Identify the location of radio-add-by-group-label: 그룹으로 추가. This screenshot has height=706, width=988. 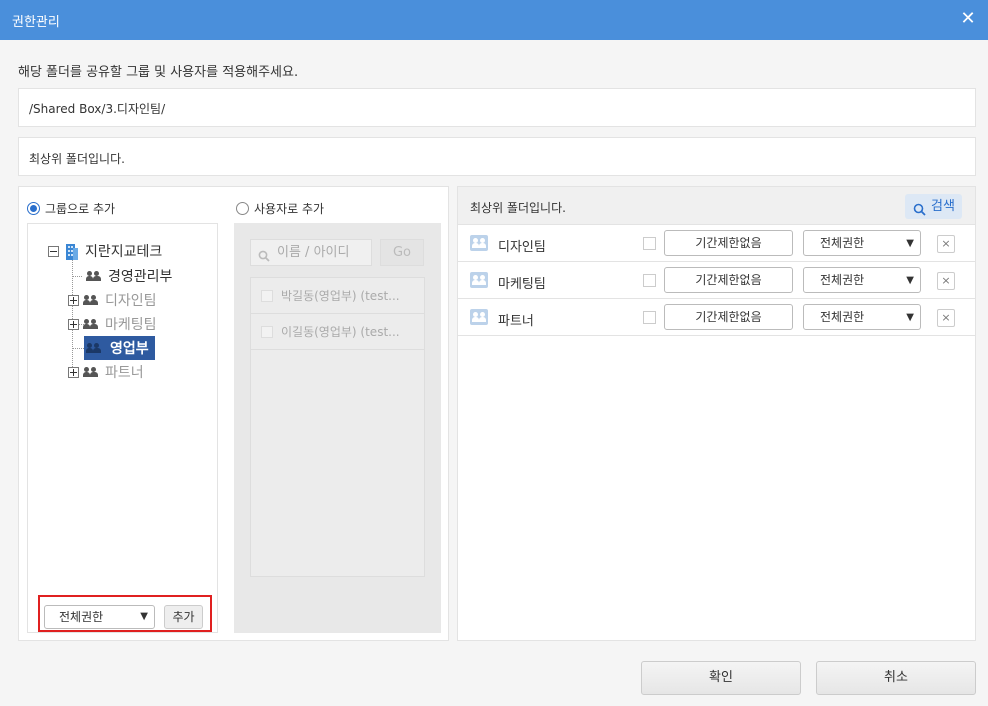
(80, 209).